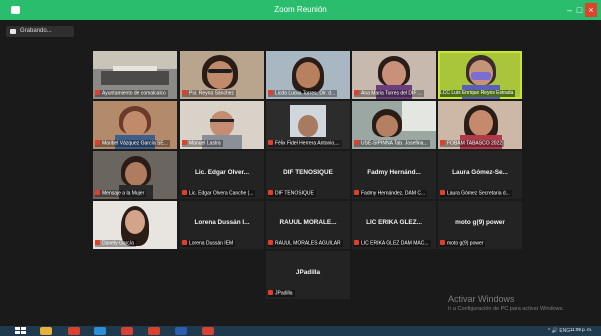 The height and width of the screenshot is (336, 601). I want to click on participant-name: Psi. Reyna Sánchez, so click(209, 93).